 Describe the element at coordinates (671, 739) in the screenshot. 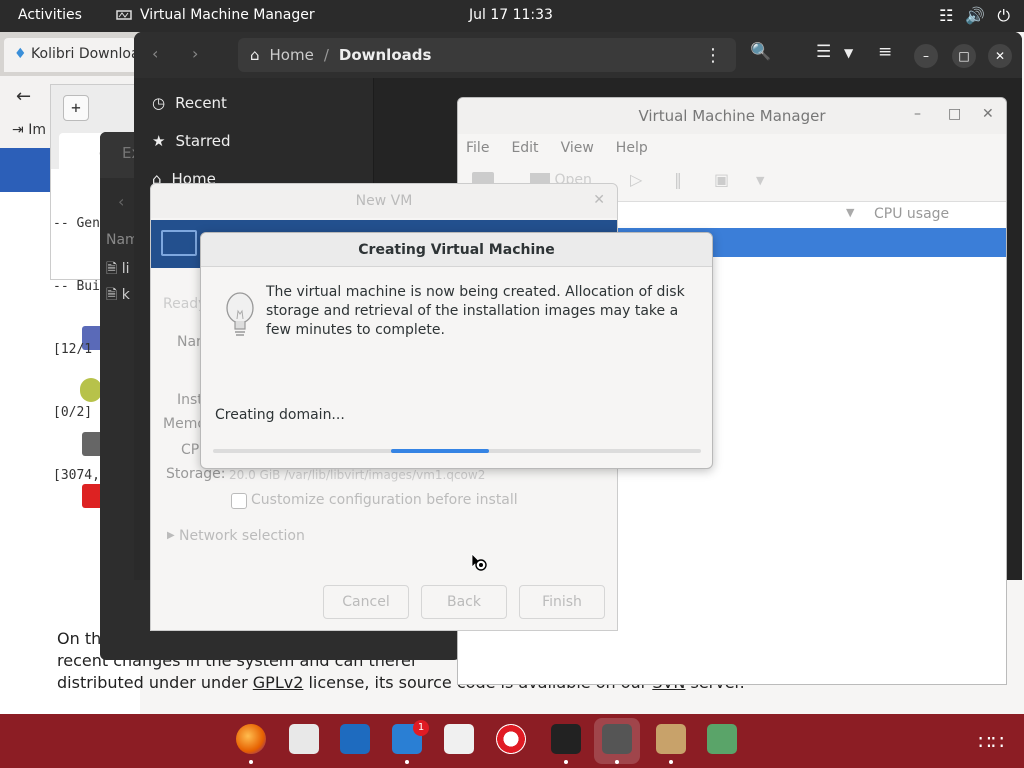

I see `archive-icon` at that location.